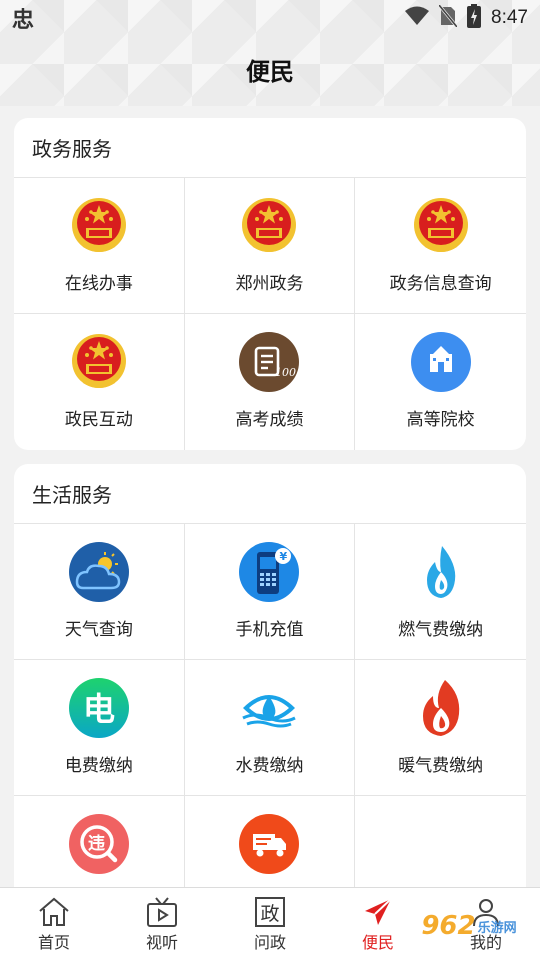  What do you see at coordinates (161, 942) in the screenshot?
I see `nav-label: 视听` at bounding box center [161, 942].